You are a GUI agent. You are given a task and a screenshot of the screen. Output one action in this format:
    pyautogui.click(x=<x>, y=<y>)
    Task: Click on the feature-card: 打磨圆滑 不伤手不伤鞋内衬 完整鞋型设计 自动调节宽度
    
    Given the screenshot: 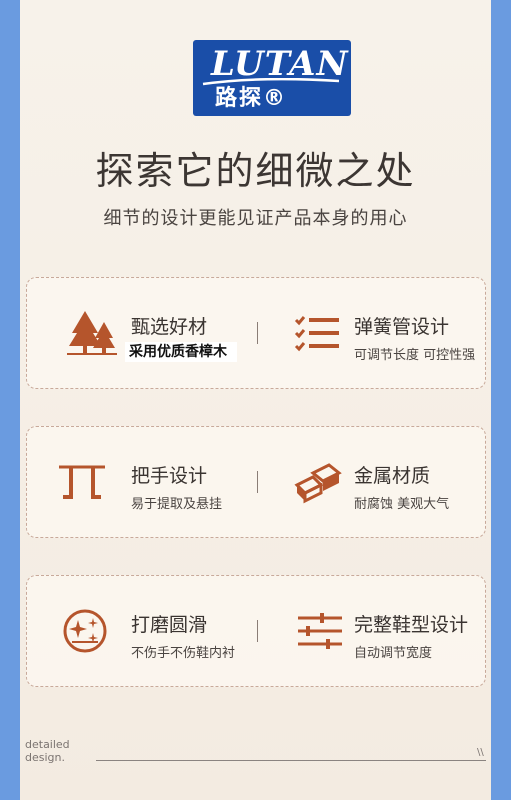 What is the action you would take?
    pyautogui.click(x=256, y=631)
    